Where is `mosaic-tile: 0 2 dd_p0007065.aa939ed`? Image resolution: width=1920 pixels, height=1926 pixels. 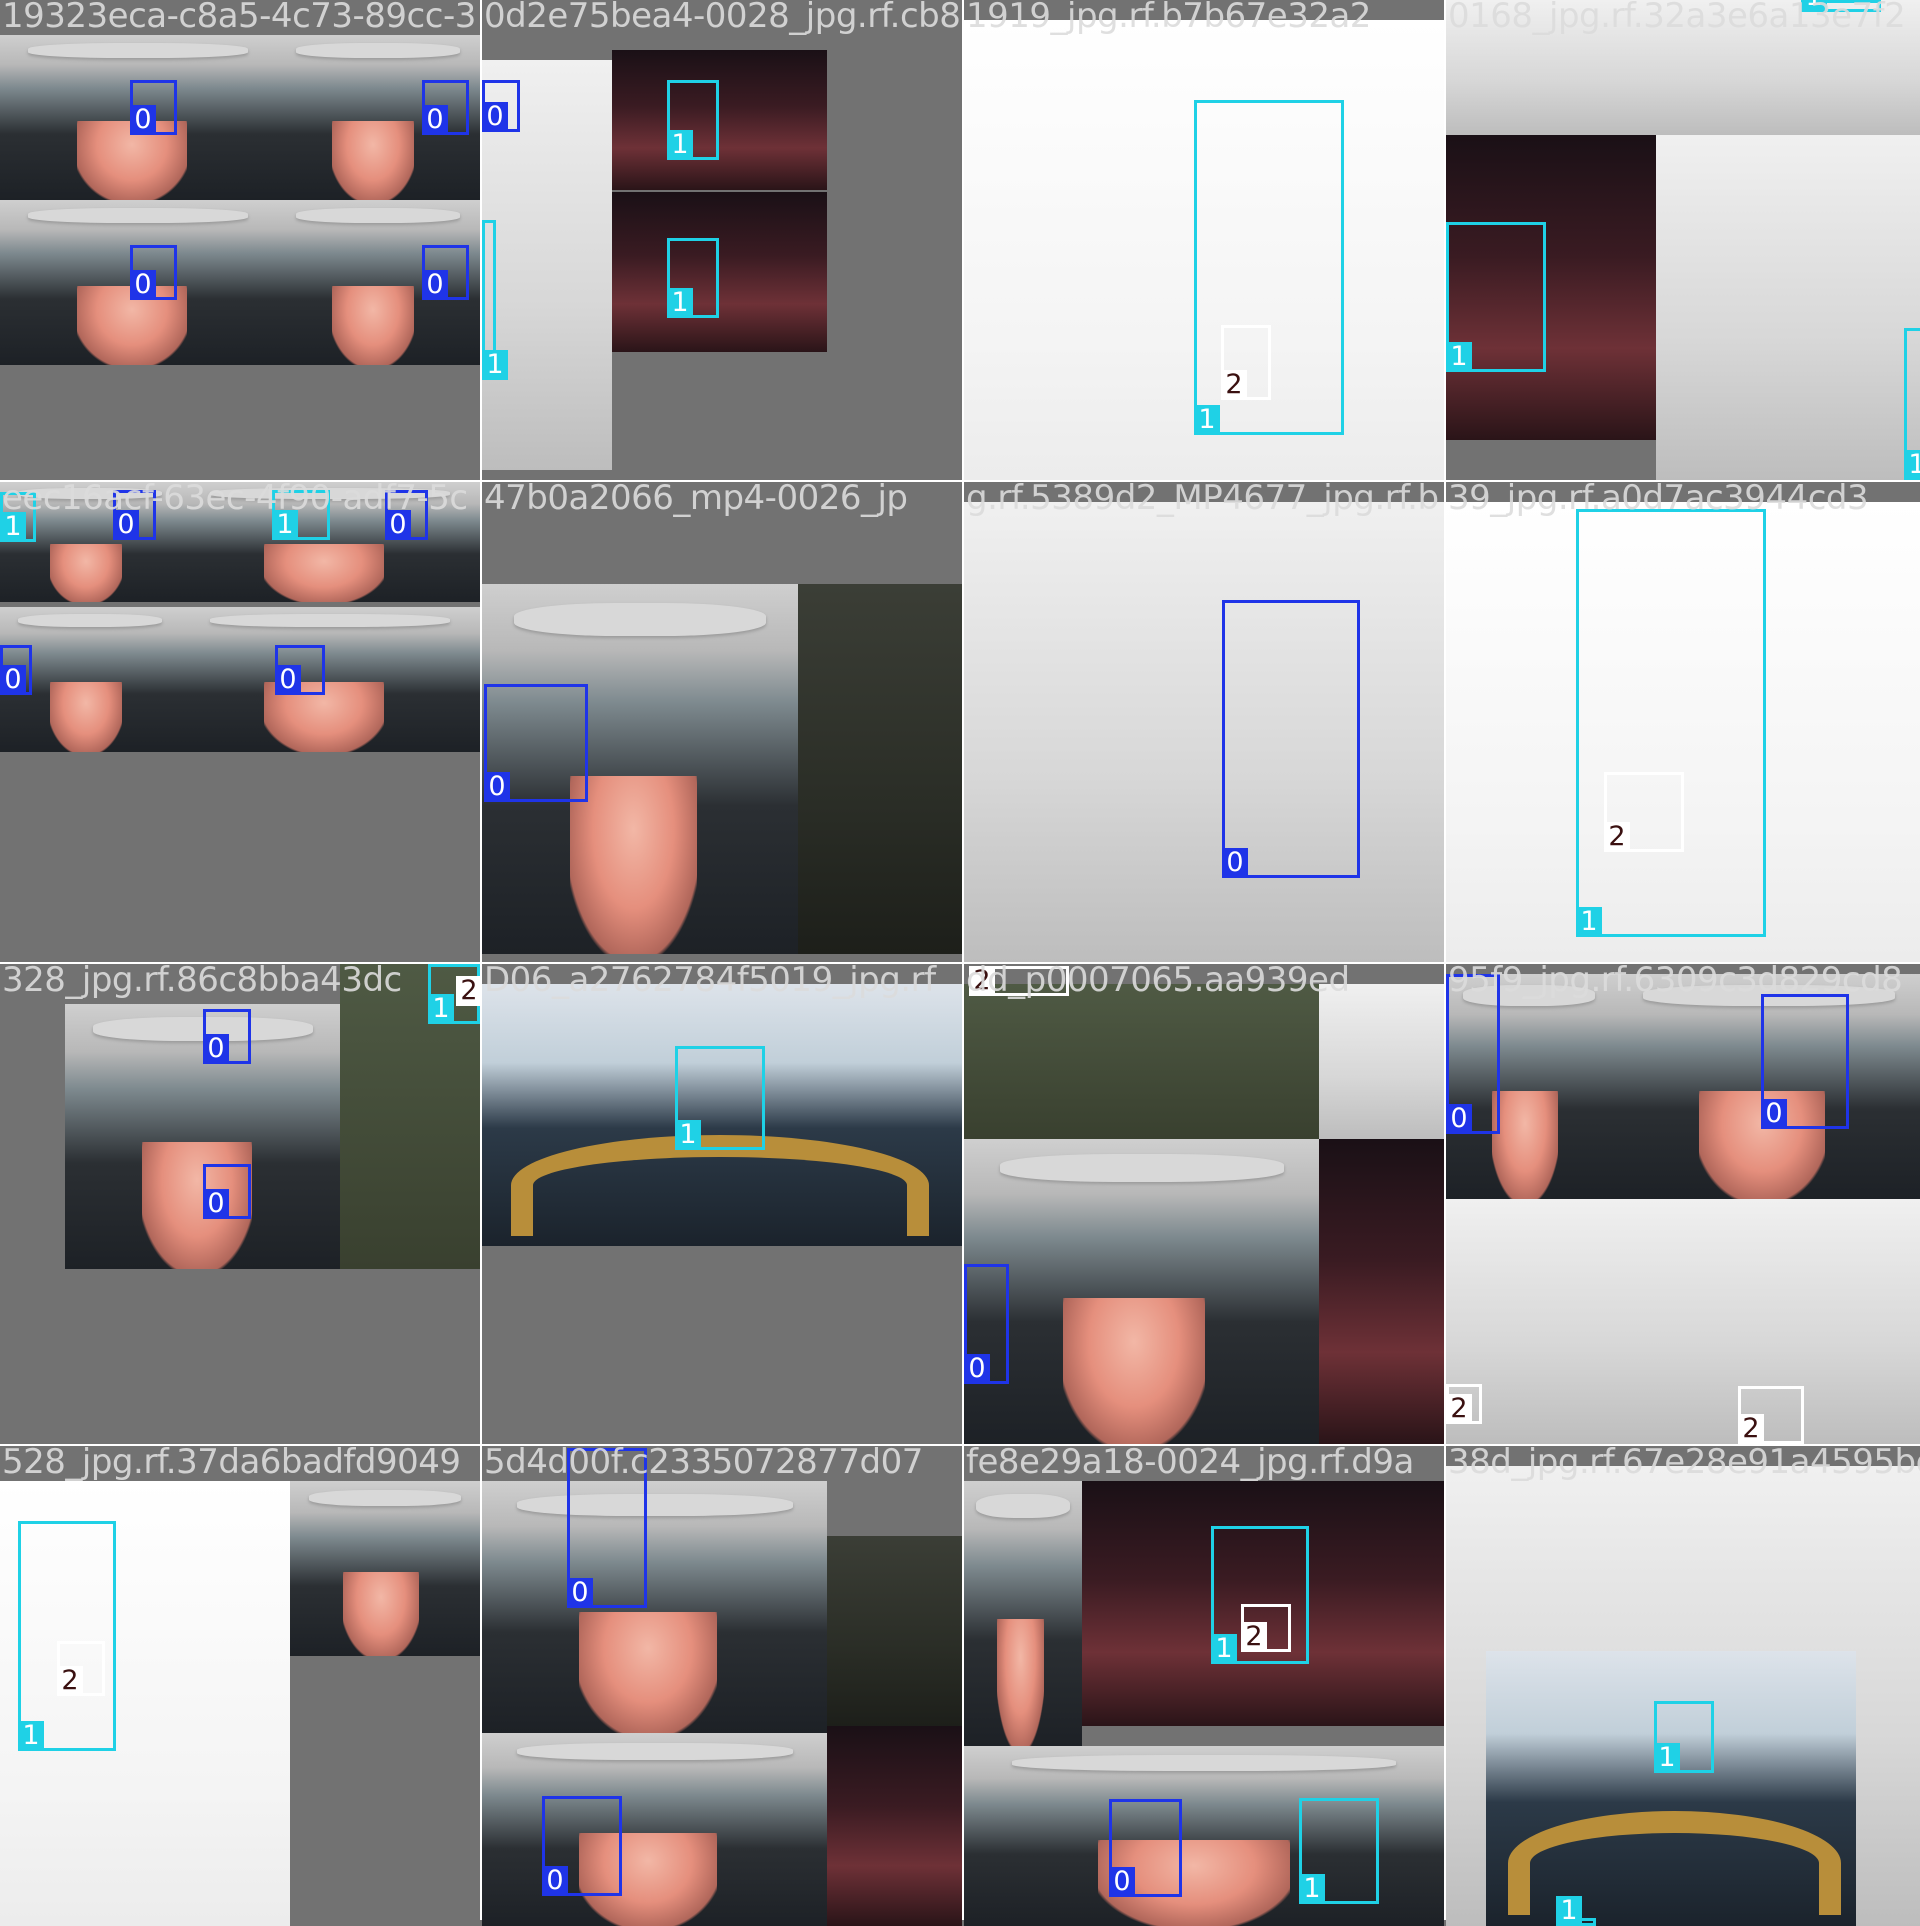 mosaic-tile: 0 2 dd_p0007065.aa939ed is located at coordinates (1204, 1204).